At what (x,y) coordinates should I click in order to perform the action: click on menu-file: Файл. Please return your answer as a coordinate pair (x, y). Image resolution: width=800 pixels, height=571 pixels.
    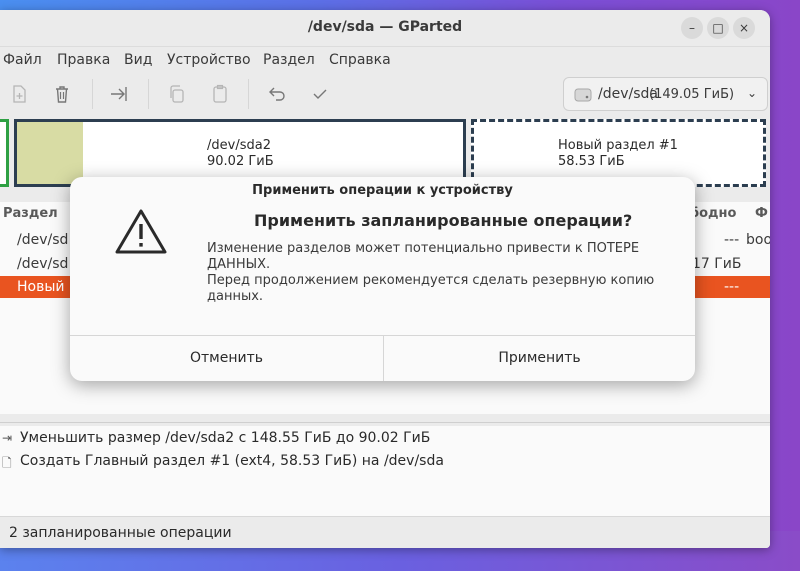
    Looking at the image, I should click on (22, 60).